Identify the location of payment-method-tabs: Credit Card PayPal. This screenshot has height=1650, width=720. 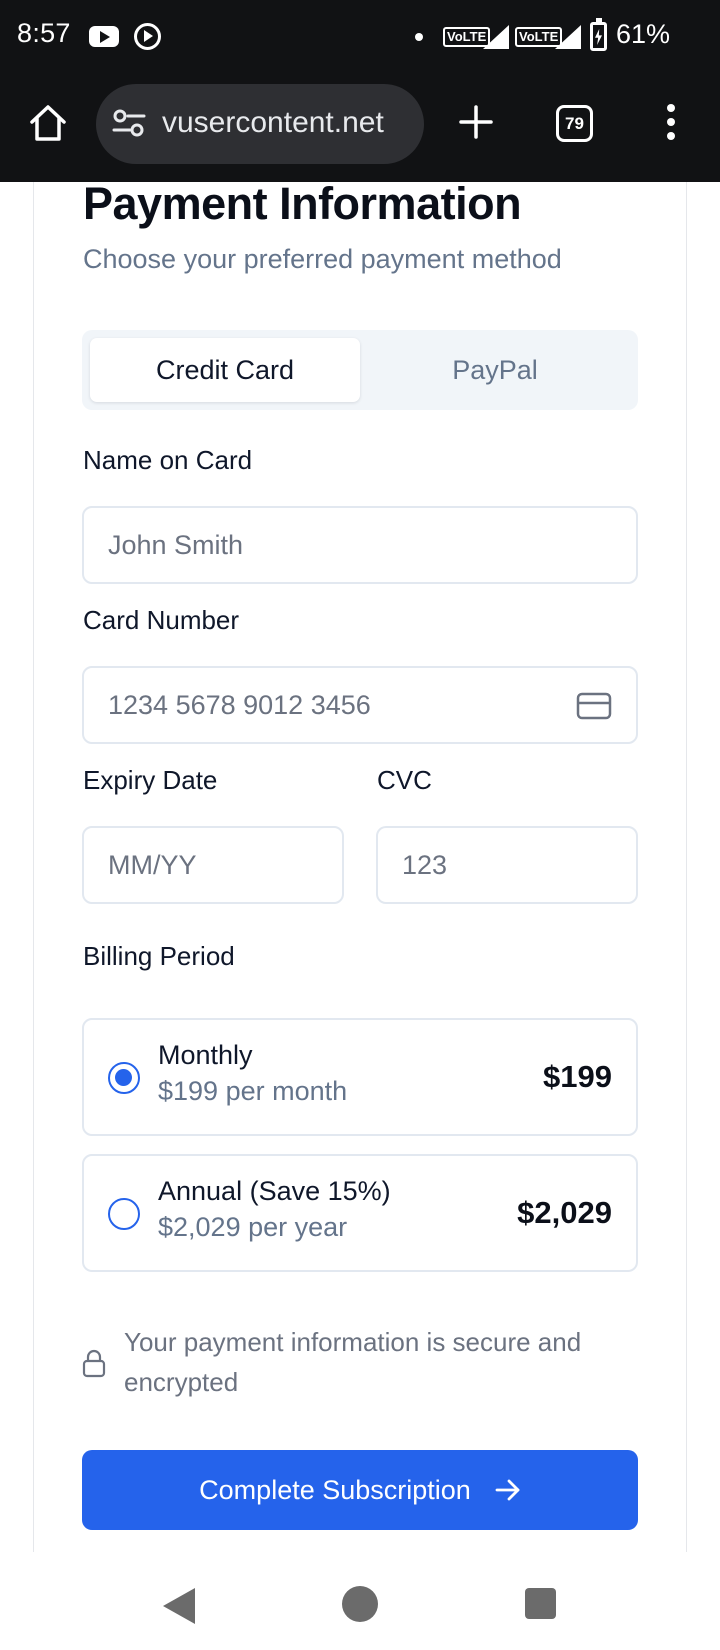
(360, 370).